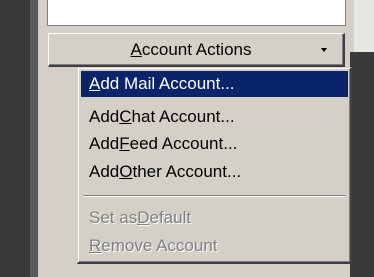 This screenshot has width=374, height=277. What do you see at coordinates (191, 49) in the screenshot?
I see `account-actions-label: Account Actions` at bounding box center [191, 49].